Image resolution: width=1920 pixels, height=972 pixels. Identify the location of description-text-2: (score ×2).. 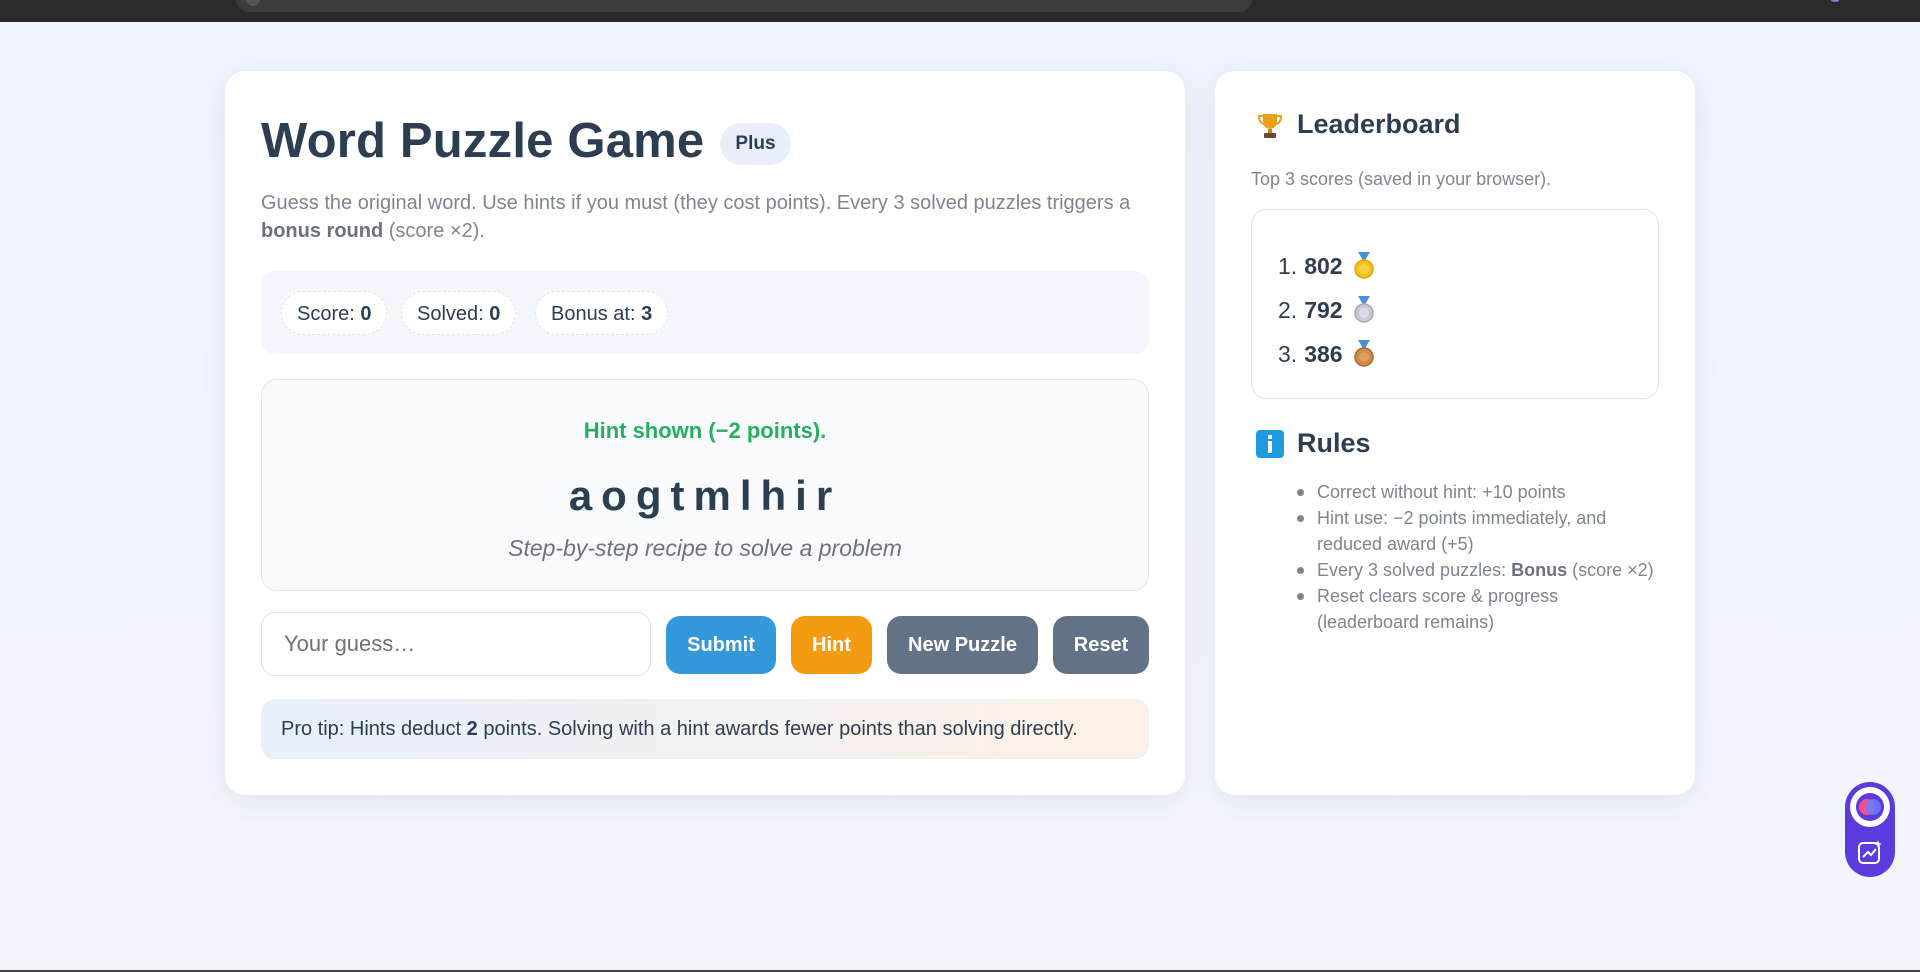
(434, 231).